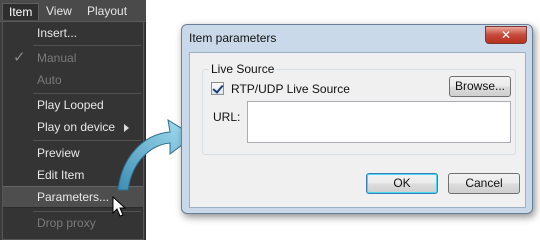 Image resolution: width=540 pixels, height=240 pixels. What do you see at coordinates (87, 45) in the screenshot?
I see `menu-separator` at bounding box center [87, 45].